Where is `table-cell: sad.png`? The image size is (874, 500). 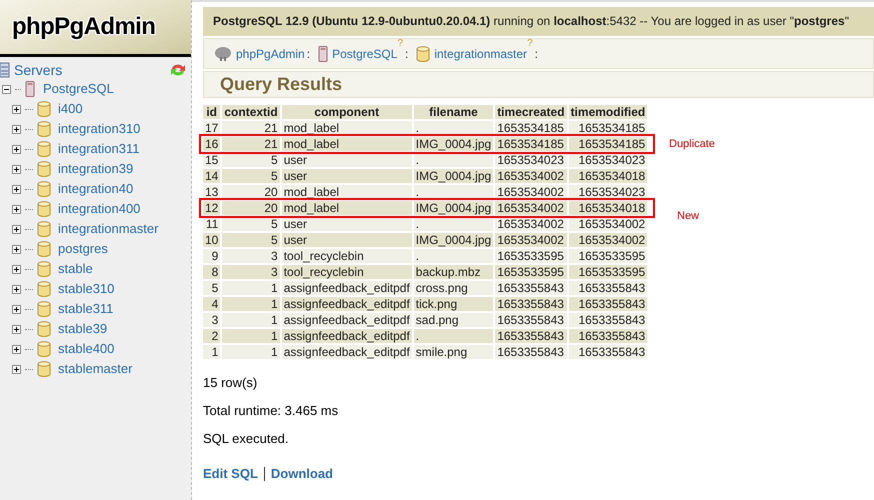
table-cell: sad.png is located at coordinates (454, 320).